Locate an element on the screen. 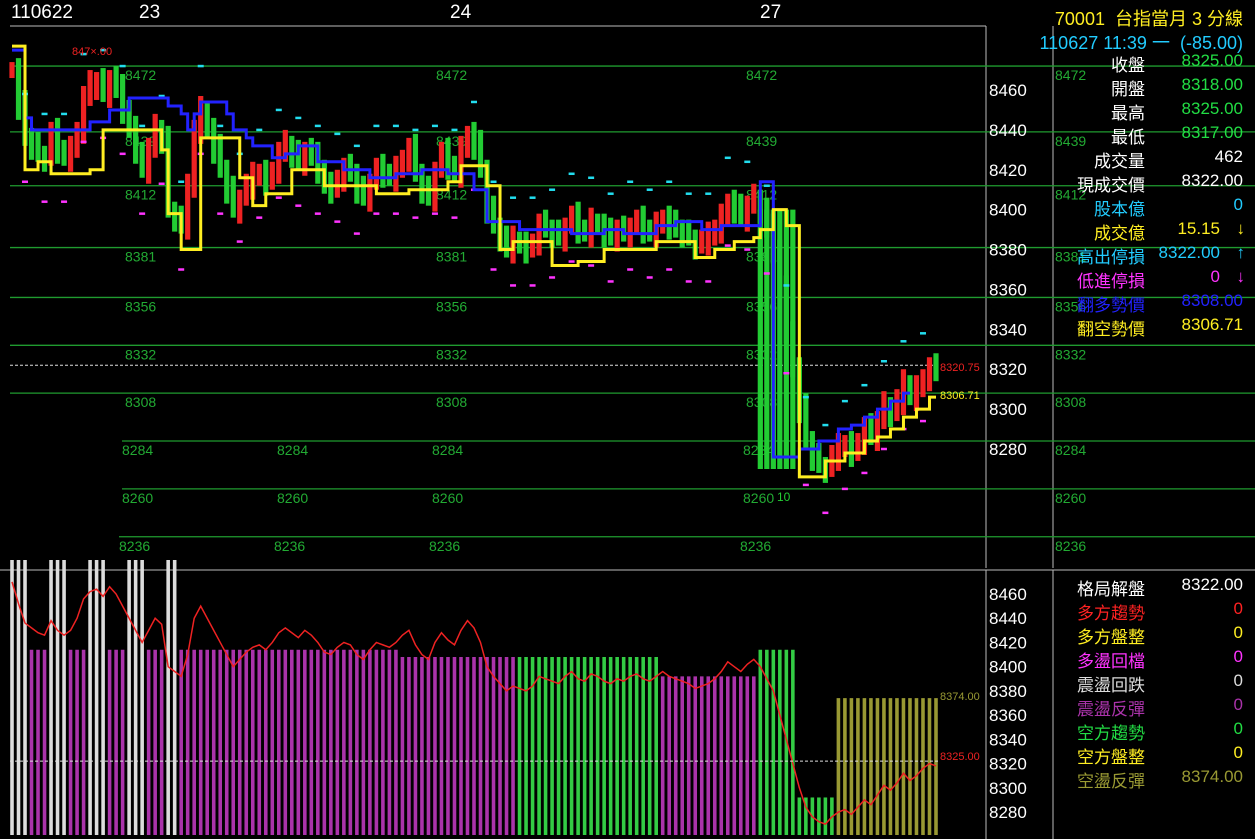 The width and height of the screenshot is (1255, 839). y-tick-label: 8360 is located at coordinates (1008, 289).